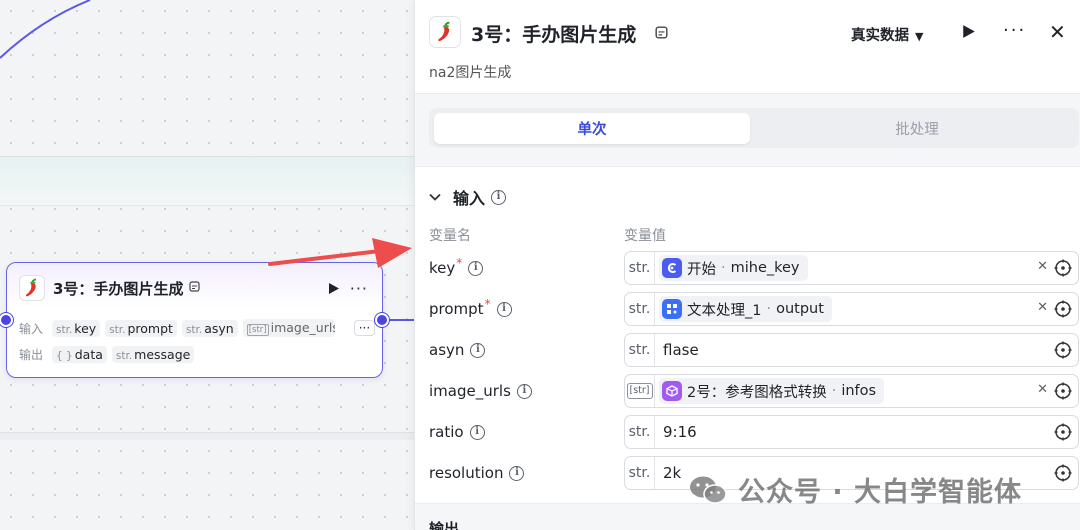 This screenshot has width=1080, height=530. I want to click on field-input-key: str. 开始 · mihe_key ✕, so click(851, 268).